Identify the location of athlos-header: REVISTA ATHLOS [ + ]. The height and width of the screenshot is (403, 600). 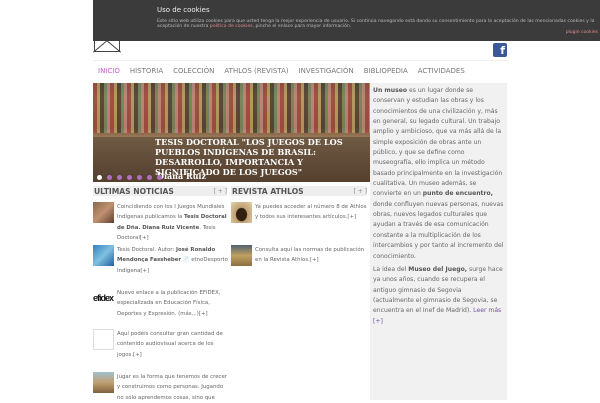
(299, 191).